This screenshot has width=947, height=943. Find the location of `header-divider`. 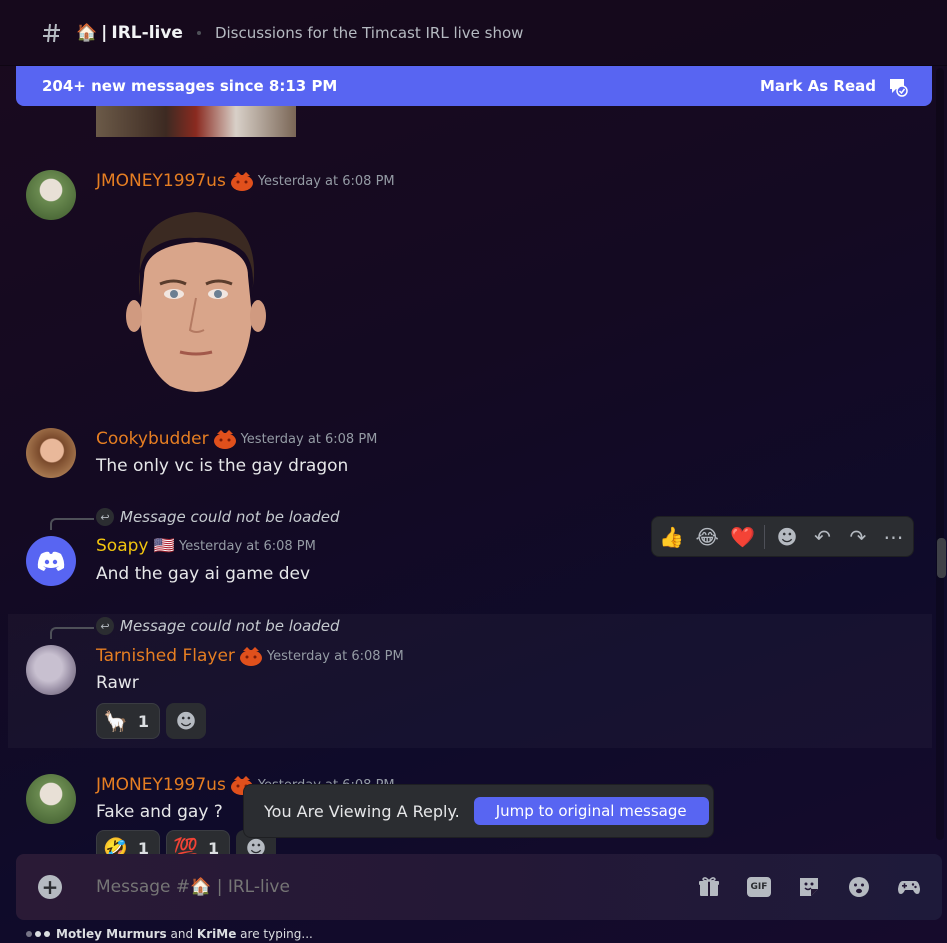

header-divider is located at coordinates (198, 32).